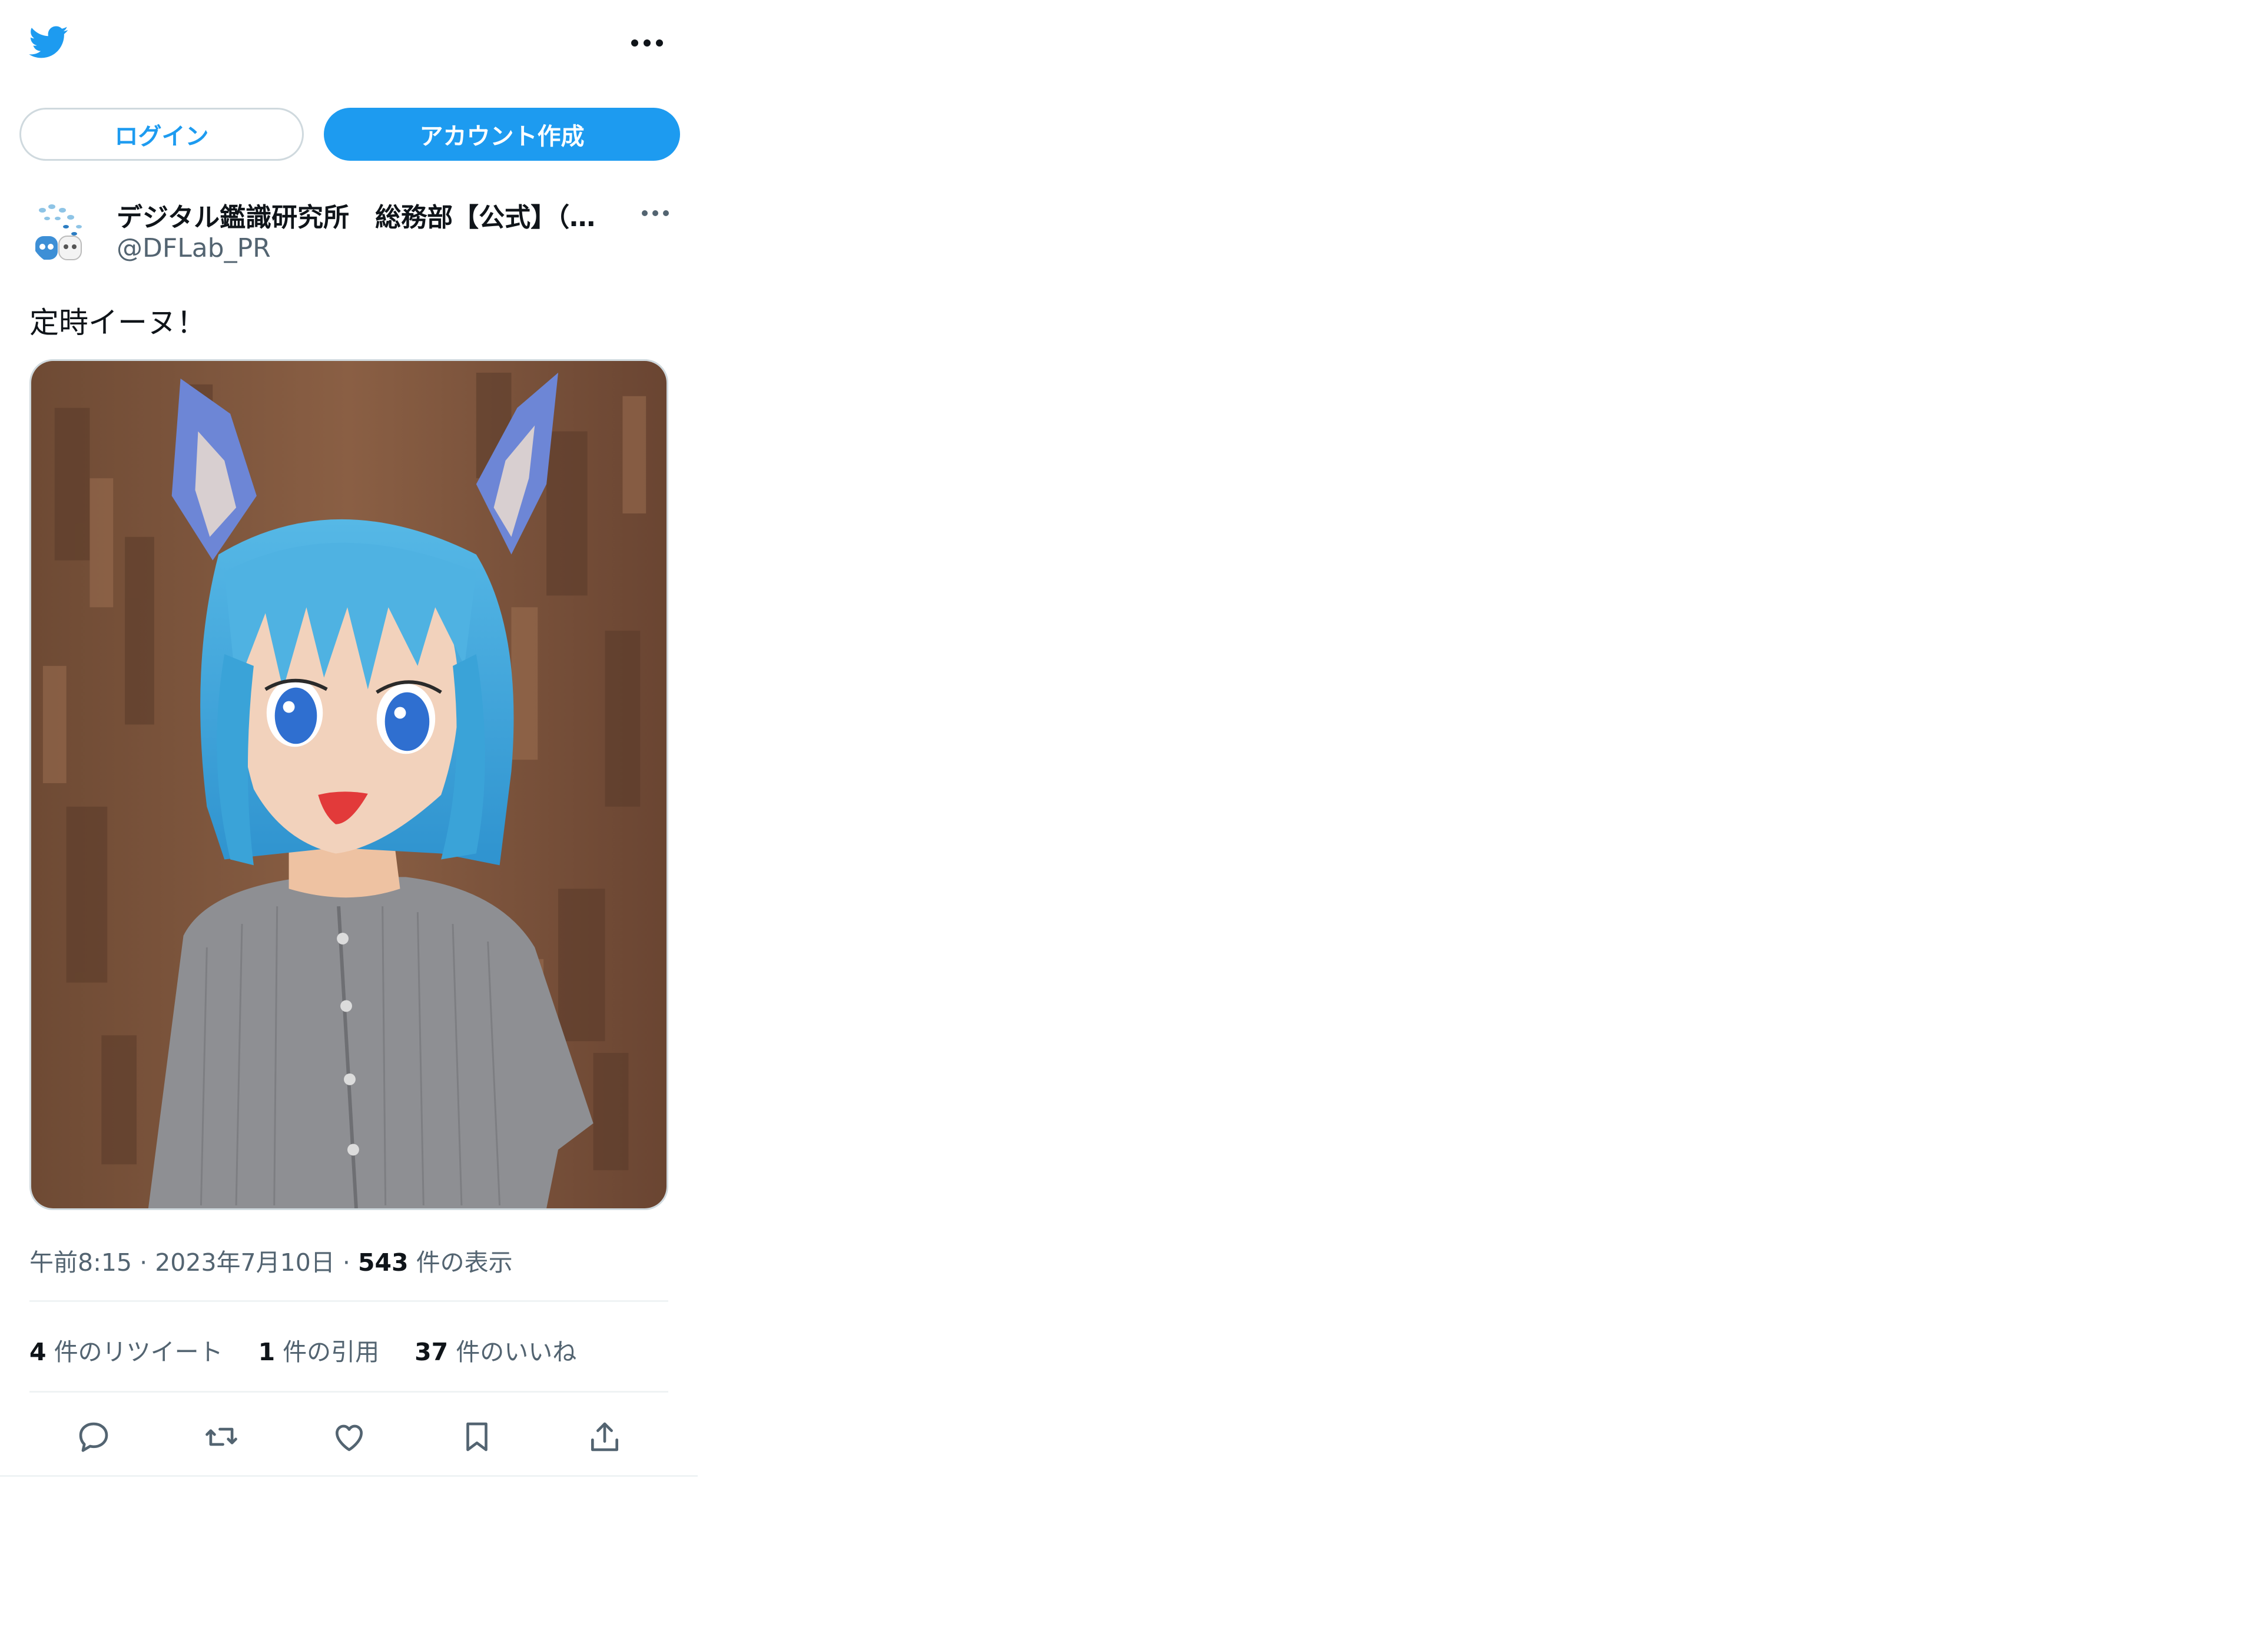  I want to click on tweet-actions, so click(348, 1437).